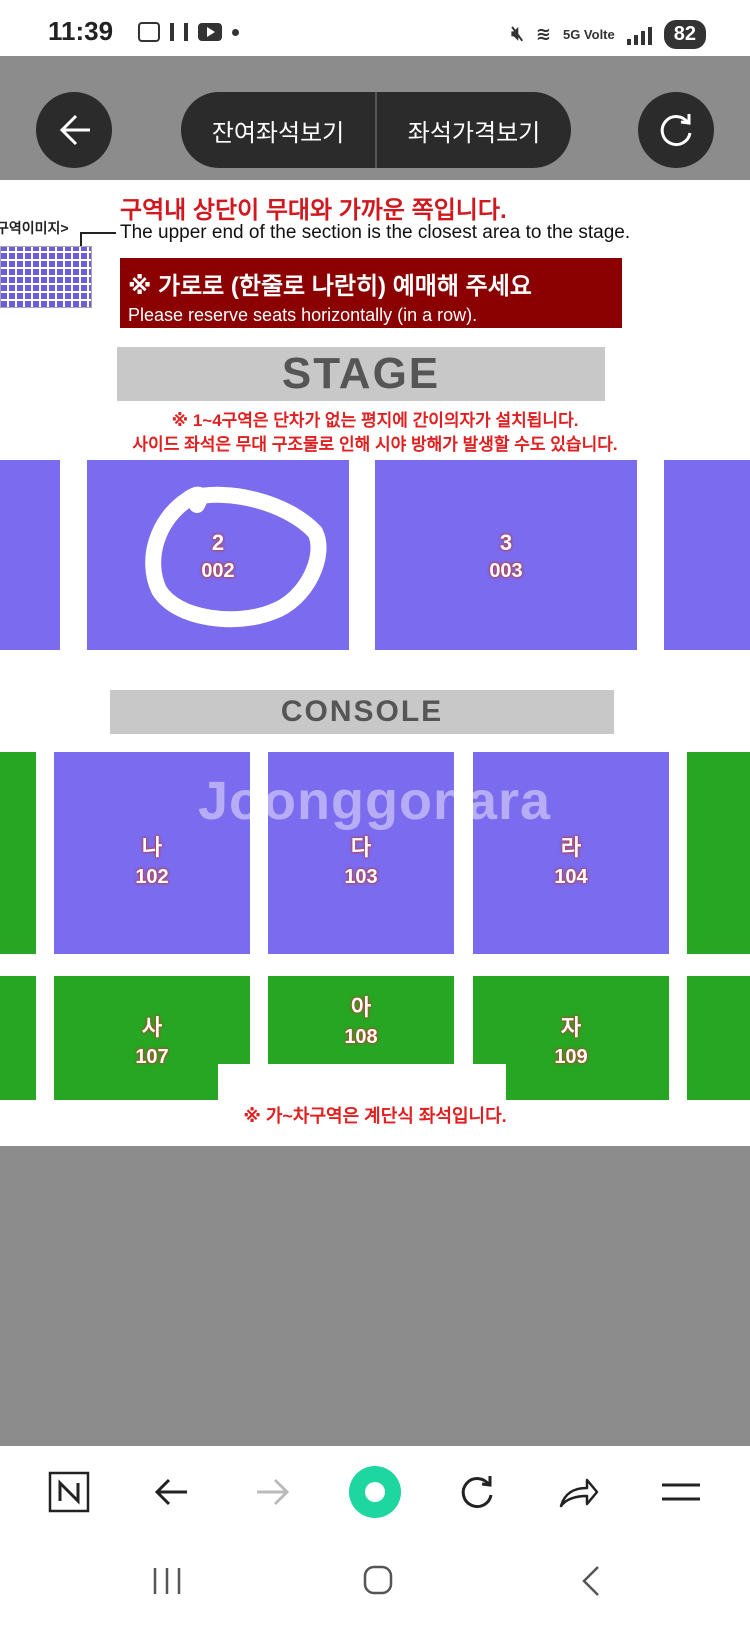 This screenshot has height=1625, width=750. I want to click on section-3: 3 003, so click(506, 555).